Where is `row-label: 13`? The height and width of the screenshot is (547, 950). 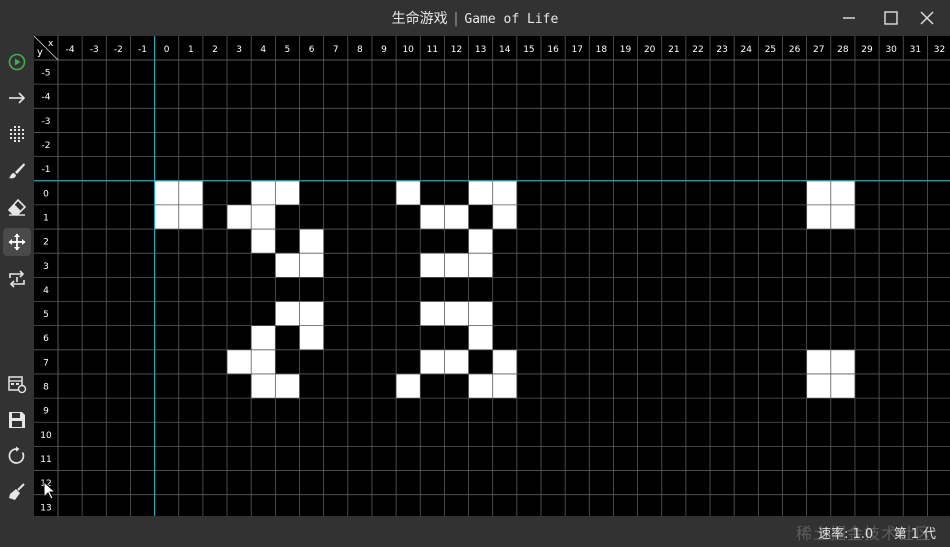 row-label: 13 is located at coordinates (45, 508).